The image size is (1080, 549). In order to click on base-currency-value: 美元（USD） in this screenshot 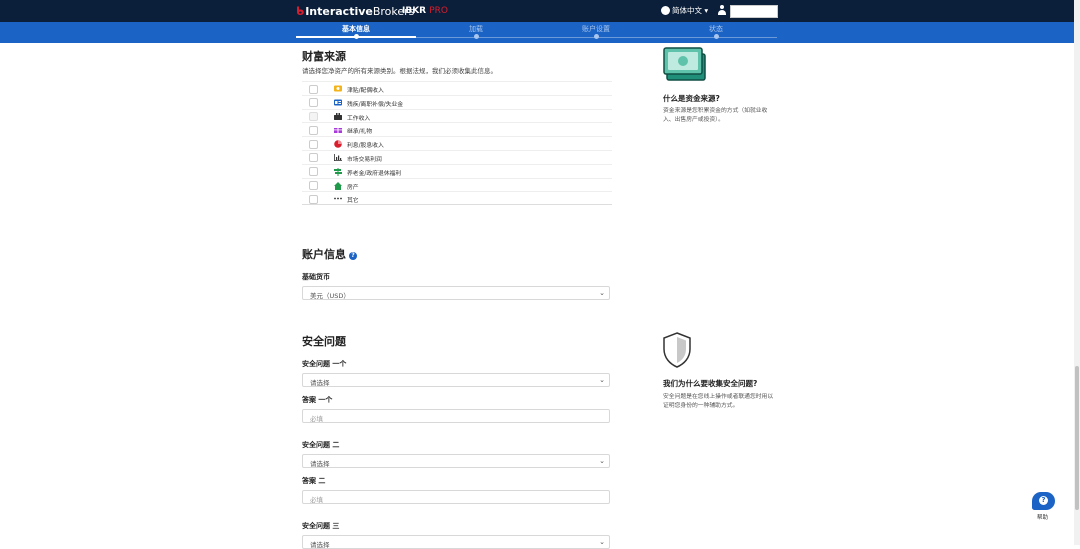, I will do `click(330, 296)`.